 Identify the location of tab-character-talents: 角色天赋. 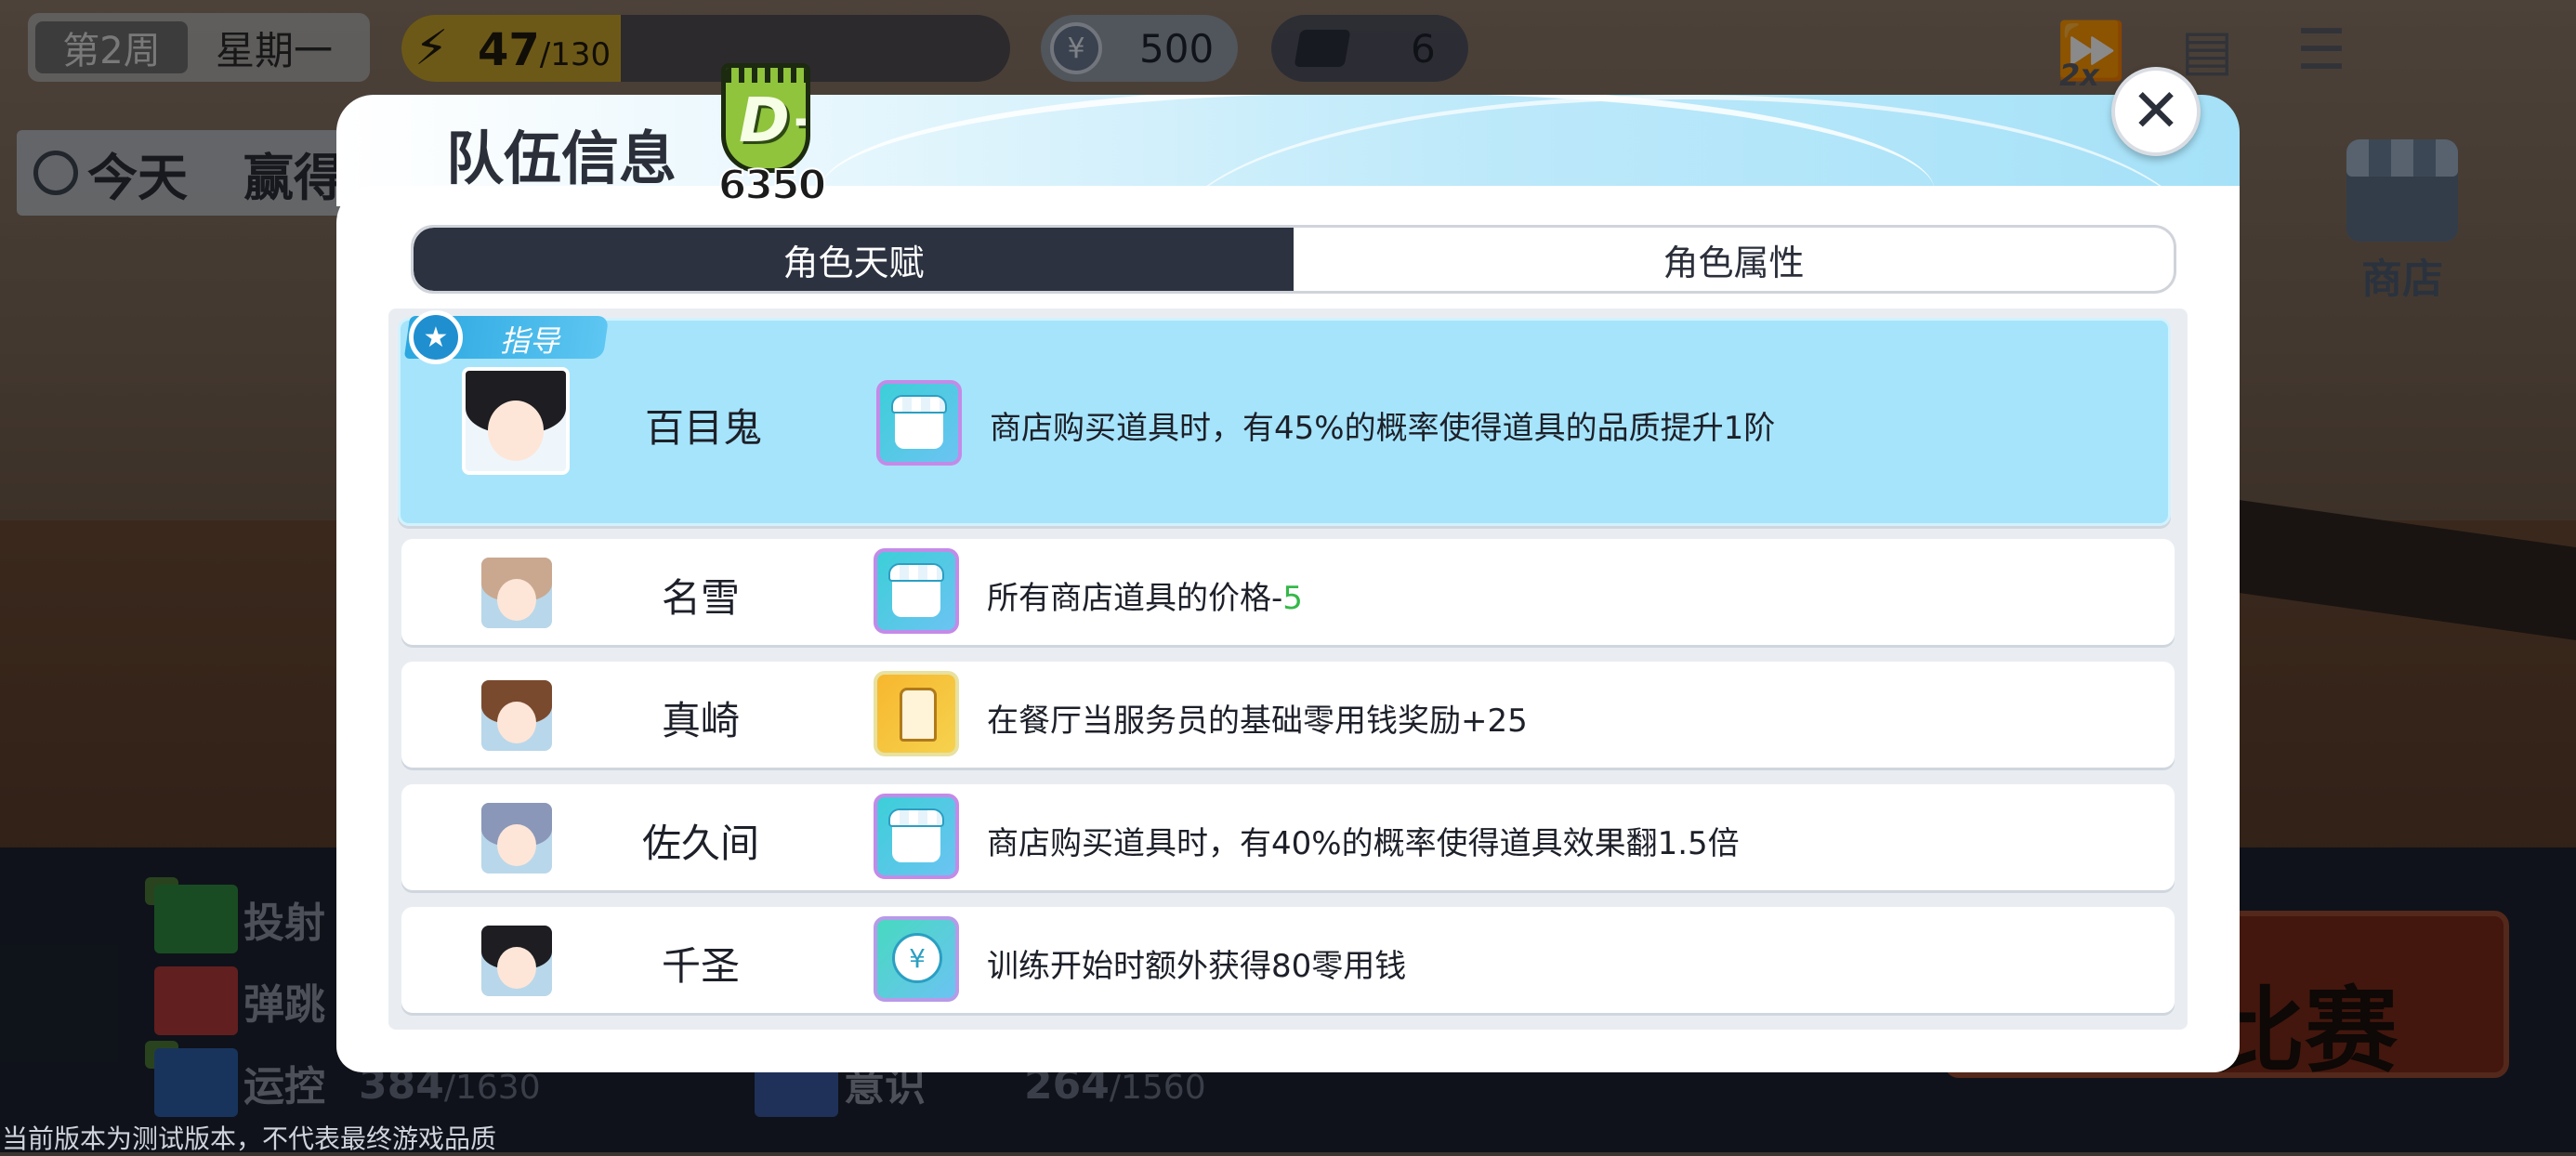
(854, 260).